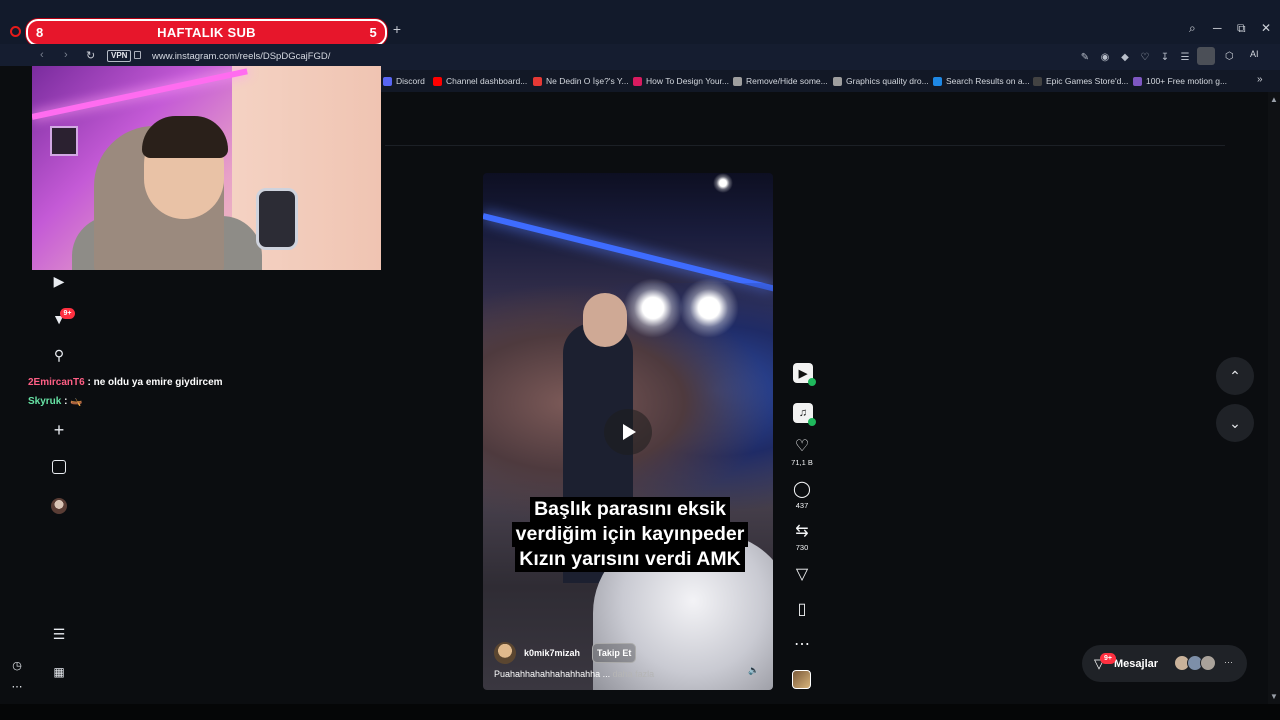  I want to click on vpn-badge: VPN, so click(119, 56).